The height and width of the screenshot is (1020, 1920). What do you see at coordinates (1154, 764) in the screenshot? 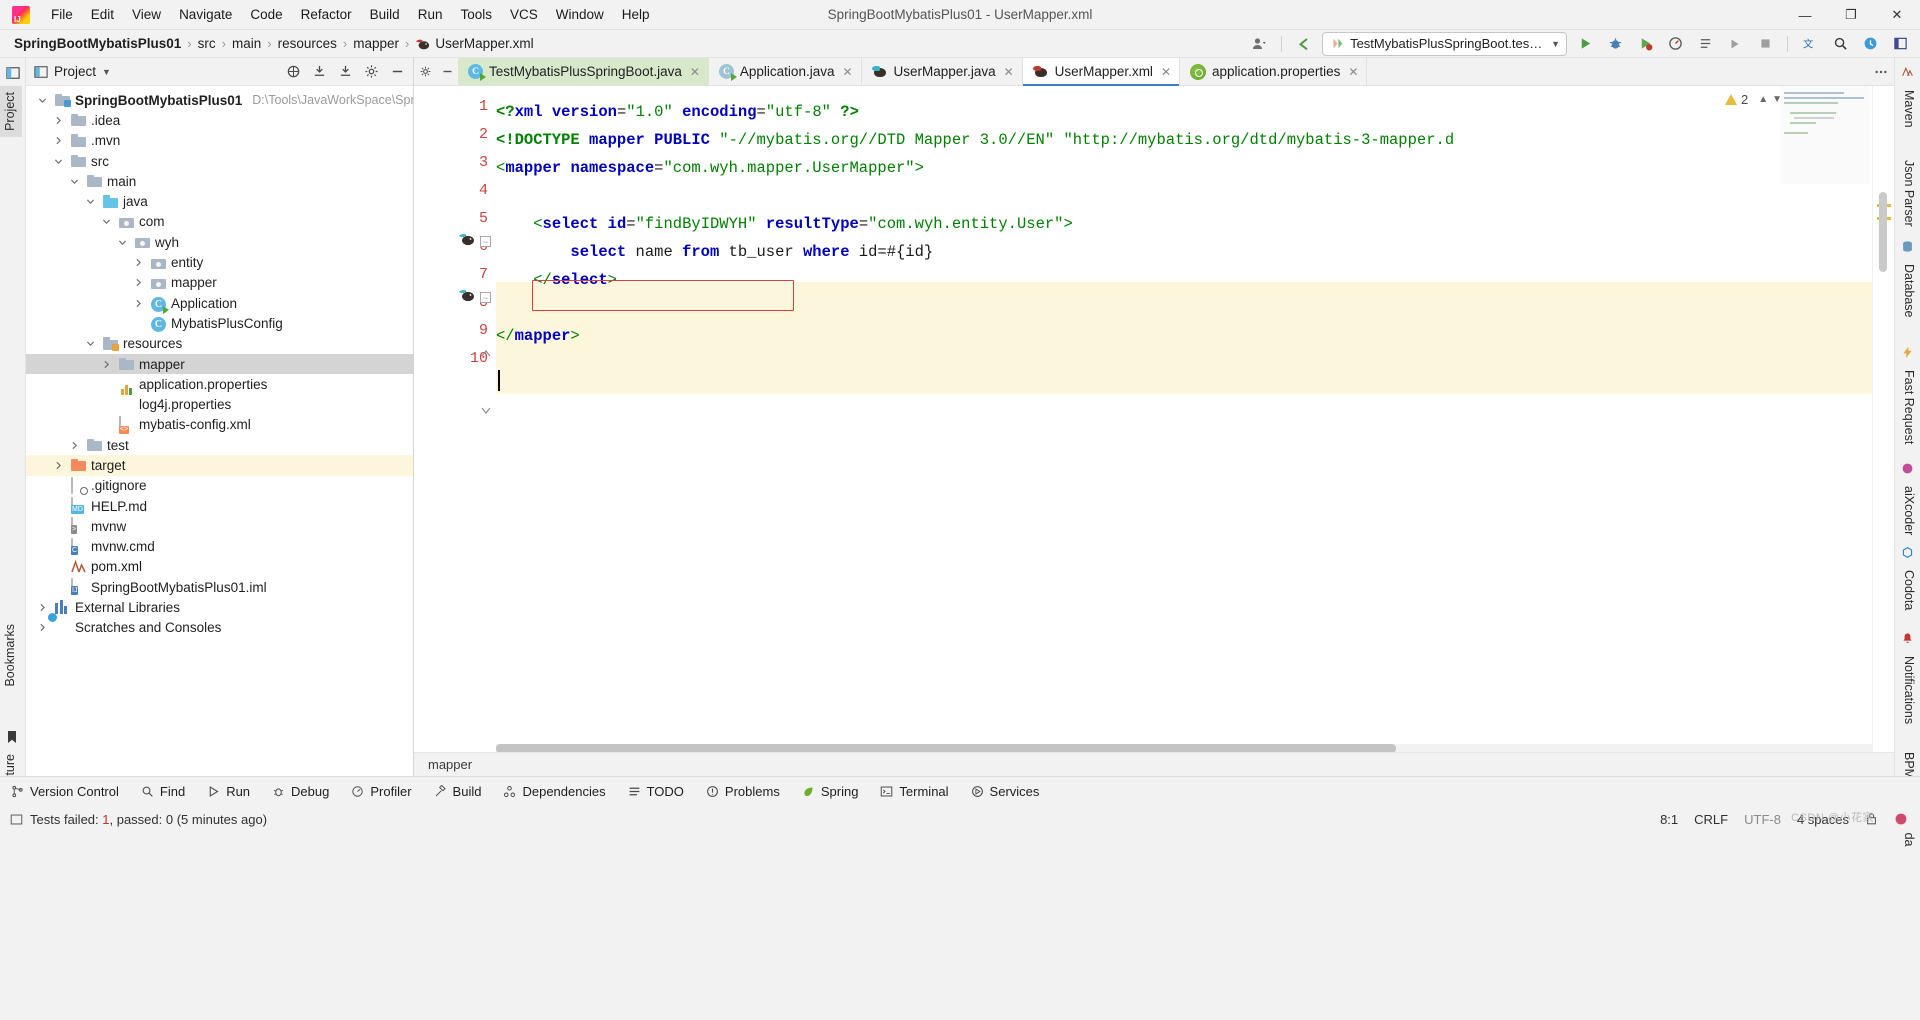
I see `editor-breadcrumb: mapper` at bounding box center [1154, 764].